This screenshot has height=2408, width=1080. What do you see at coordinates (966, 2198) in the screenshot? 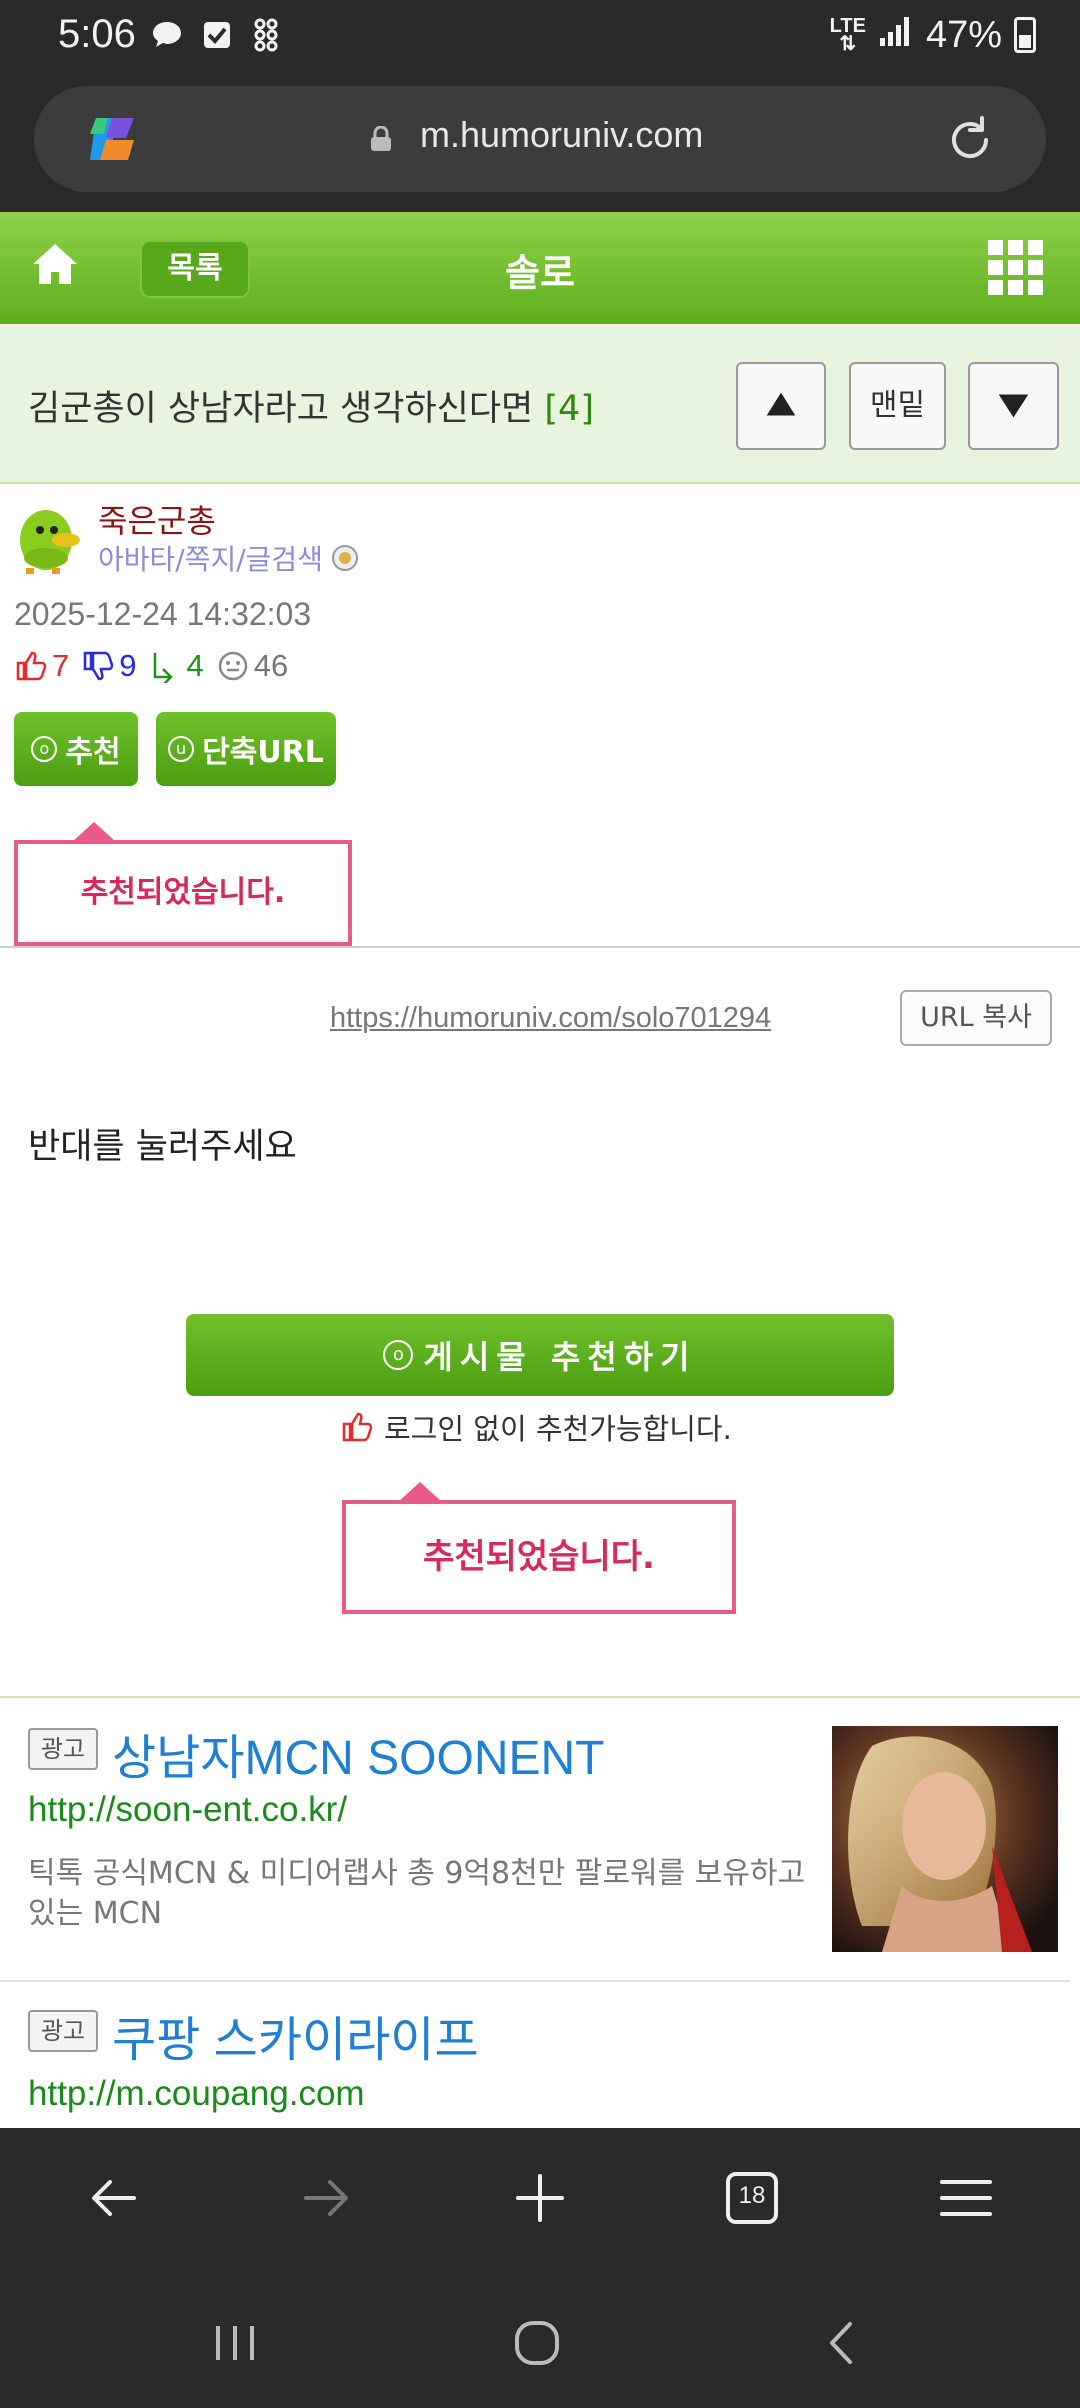
I see `hamburger-menu-icon` at bounding box center [966, 2198].